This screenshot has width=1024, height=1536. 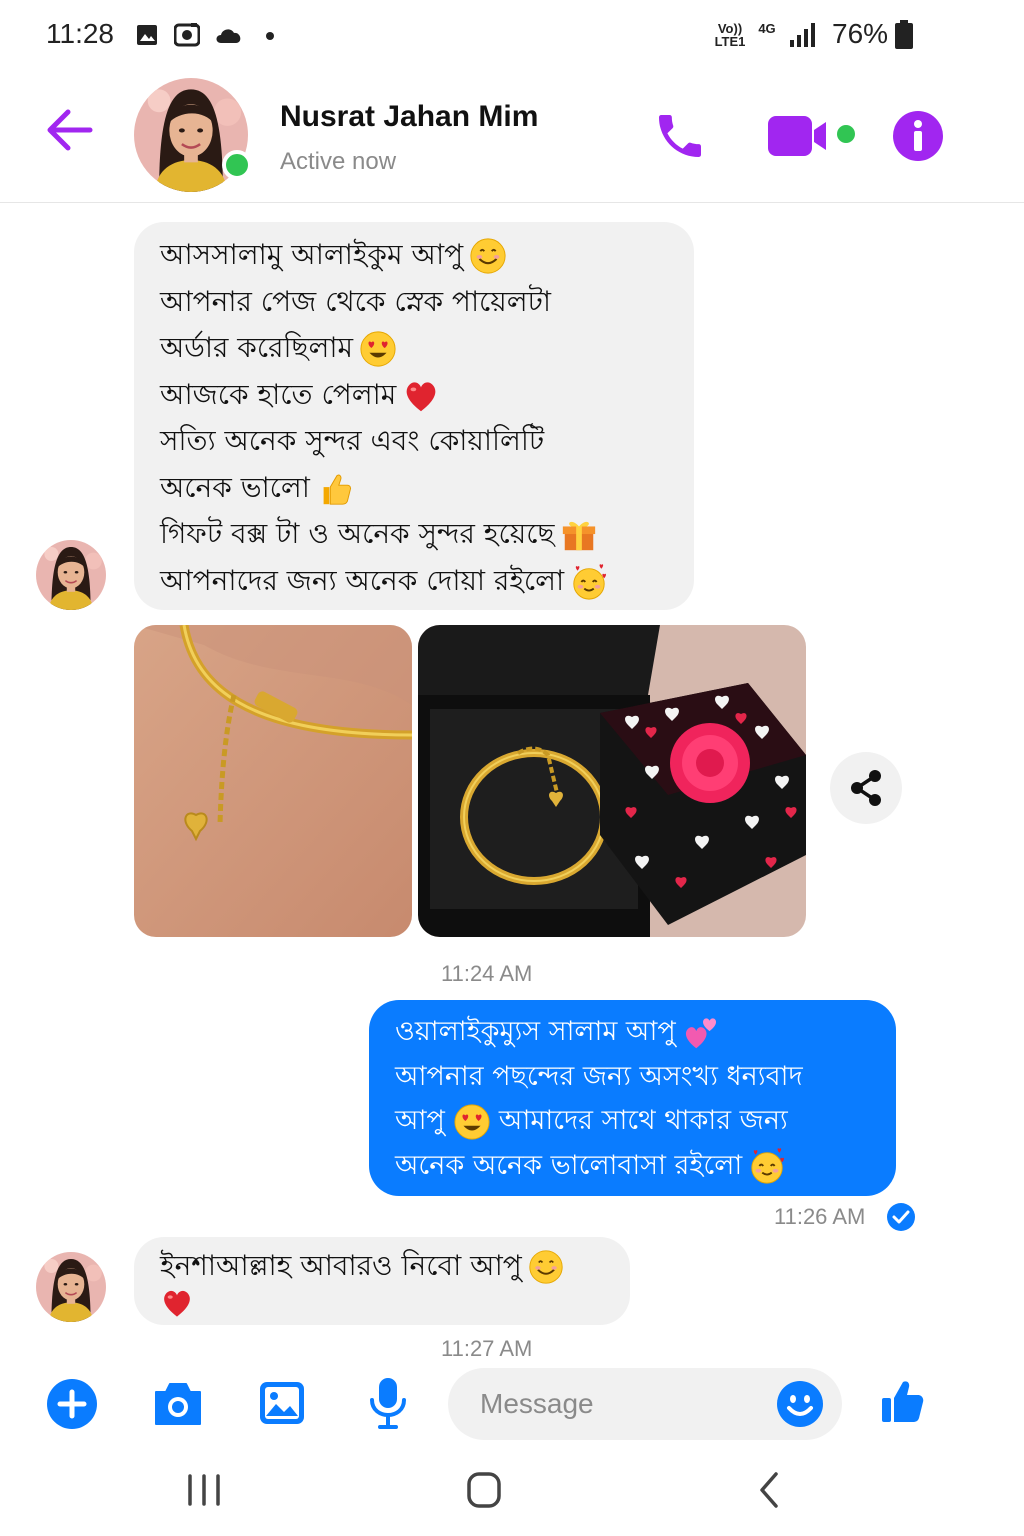 I want to click on gallery-button, so click(x=282, y=1403).